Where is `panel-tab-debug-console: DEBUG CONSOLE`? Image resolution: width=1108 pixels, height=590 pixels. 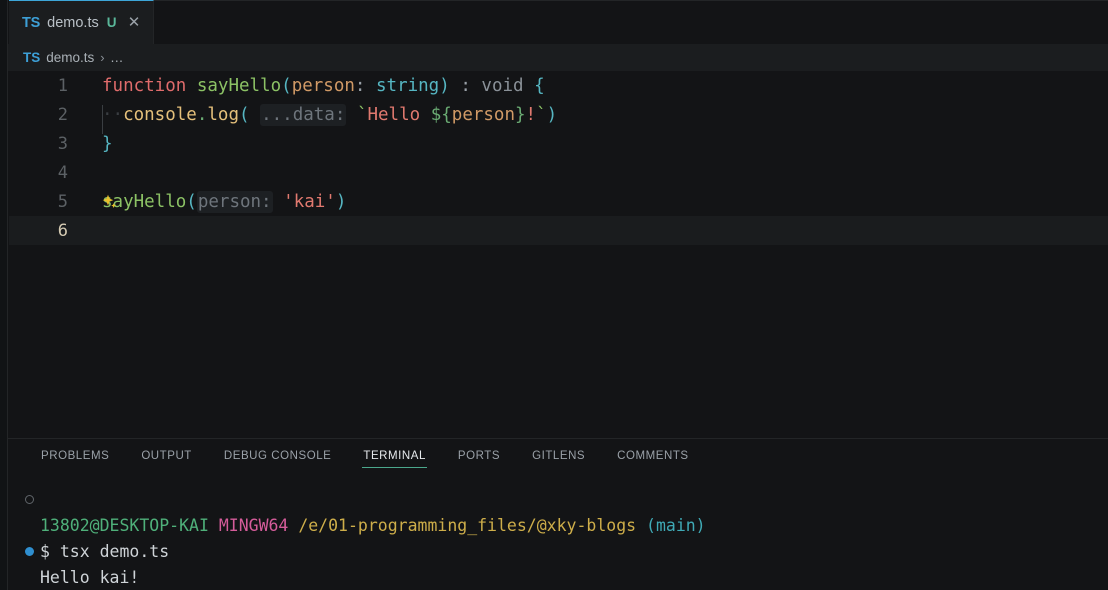 panel-tab-debug-console: DEBUG CONSOLE is located at coordinates (277, 456).